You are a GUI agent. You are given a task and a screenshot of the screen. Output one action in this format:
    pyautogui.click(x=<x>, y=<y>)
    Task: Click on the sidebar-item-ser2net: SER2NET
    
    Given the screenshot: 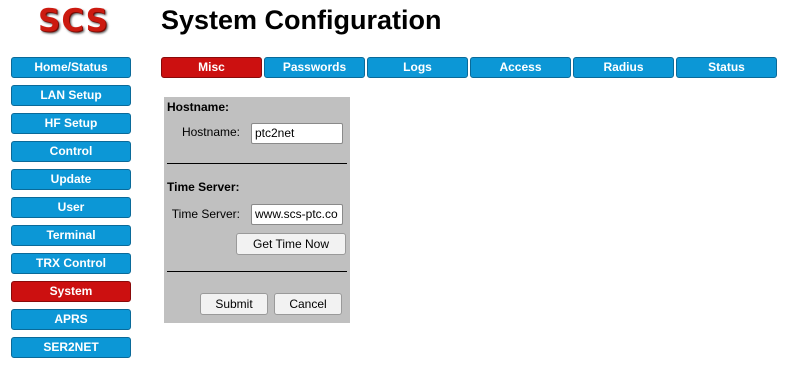 What is the action you would take?
    pyautogui.click(x=71, y=347)
    